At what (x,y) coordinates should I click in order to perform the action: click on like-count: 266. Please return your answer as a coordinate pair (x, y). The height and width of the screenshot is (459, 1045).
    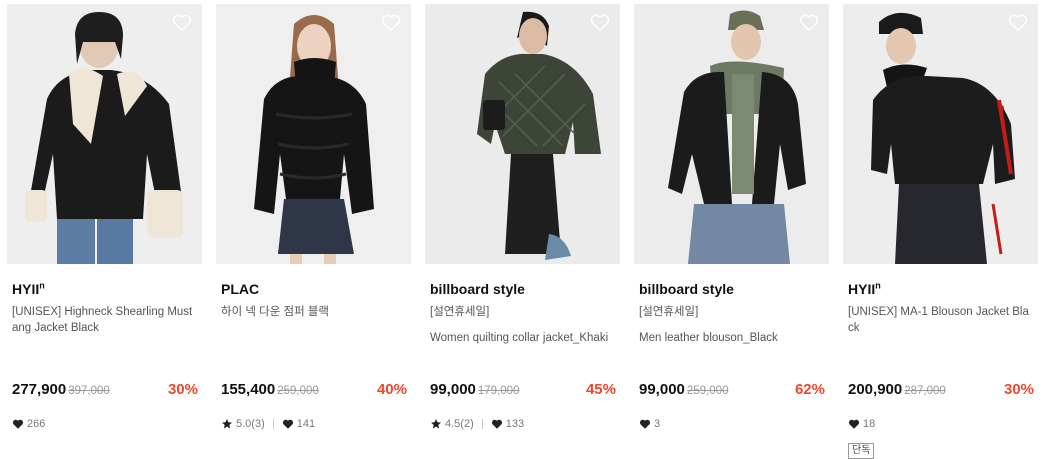
    Looking at the image, I should click on (36, 424).